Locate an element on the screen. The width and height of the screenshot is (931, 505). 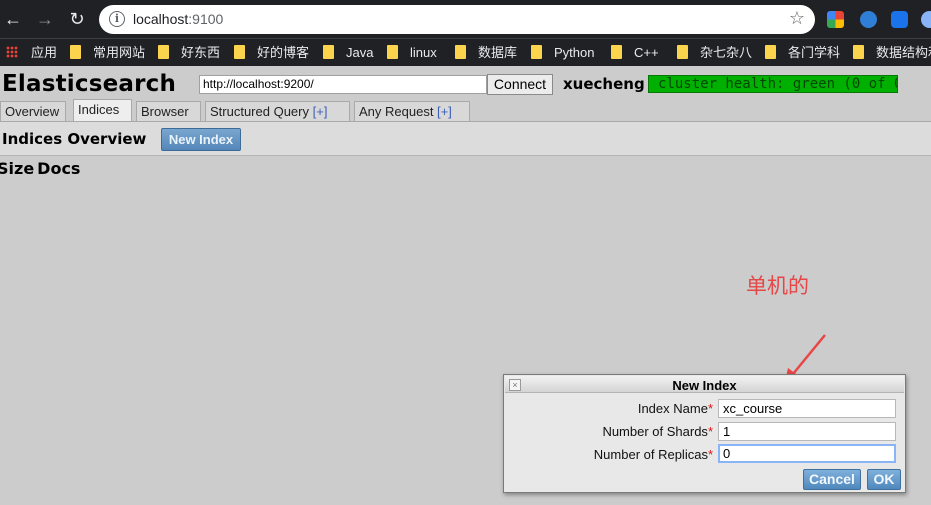
app-title: Elasticsearch is located at coordinates (89, 84).